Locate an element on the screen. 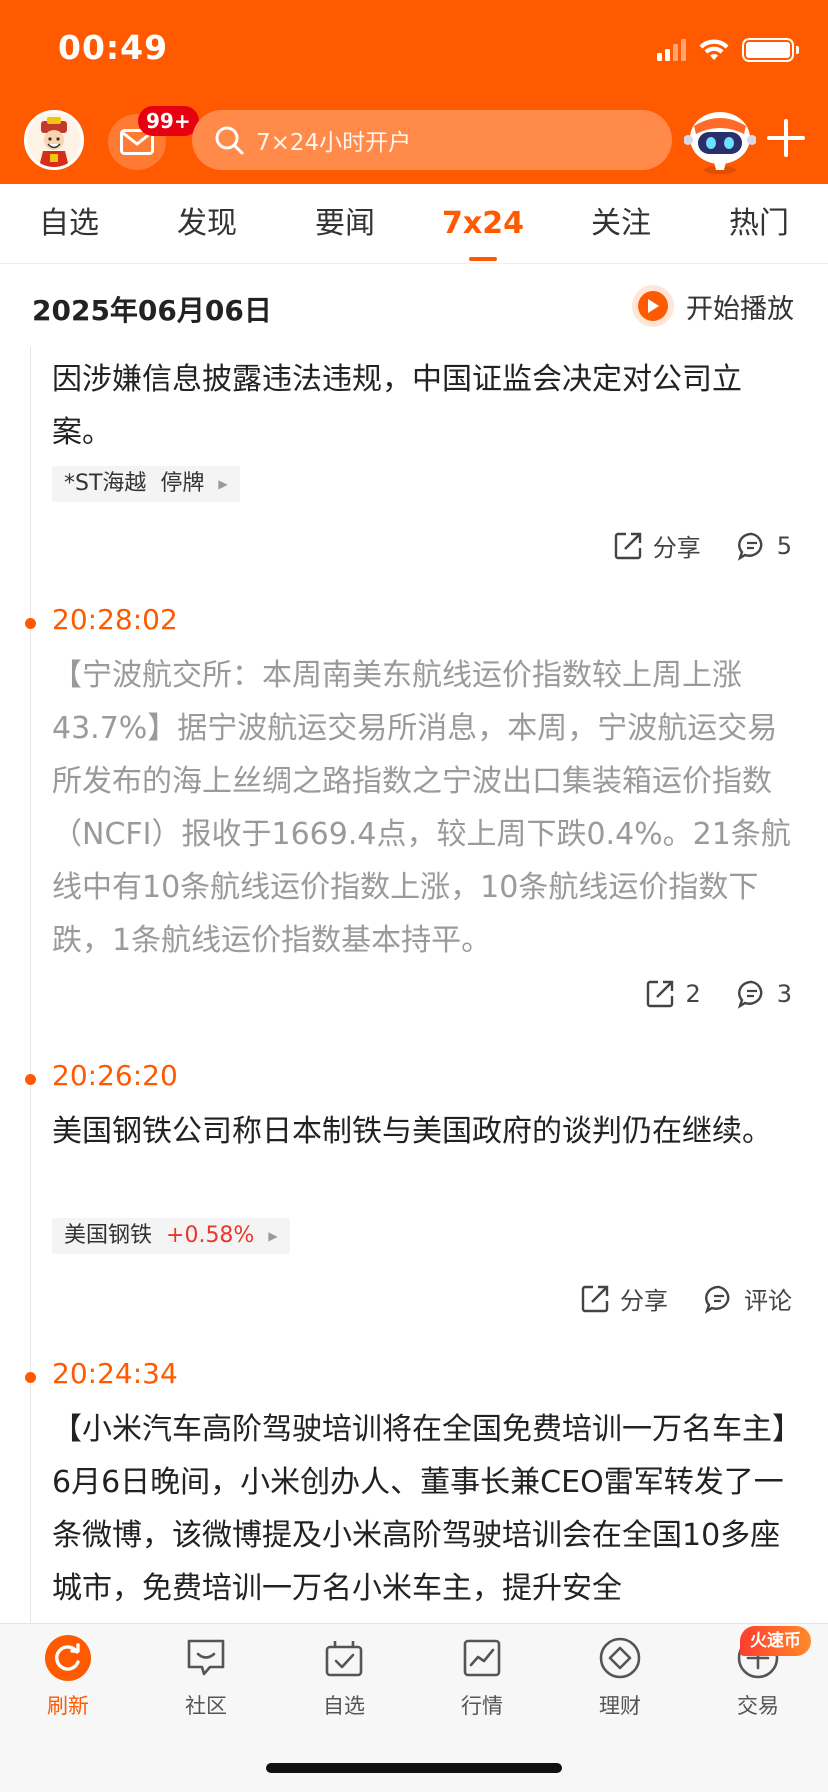 This screenshot has height=1792, width=828. news-text: 因涉嫌信息披露违法违规，中国证监会决定对公司立案。 is located at coordinates (397, 406).